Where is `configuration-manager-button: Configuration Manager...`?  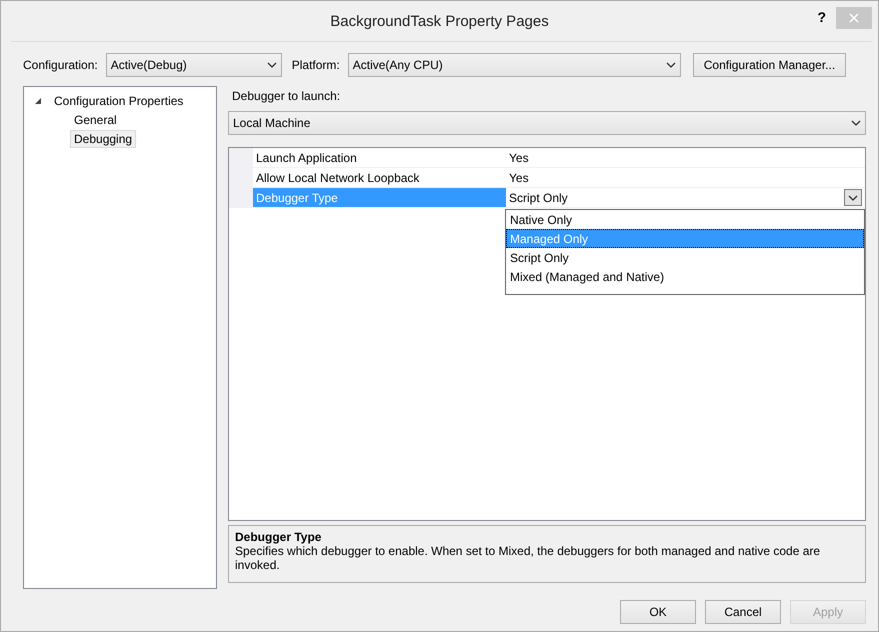
configuration-manager-button: Configuration Manager... is located at coordinates (769, 65).